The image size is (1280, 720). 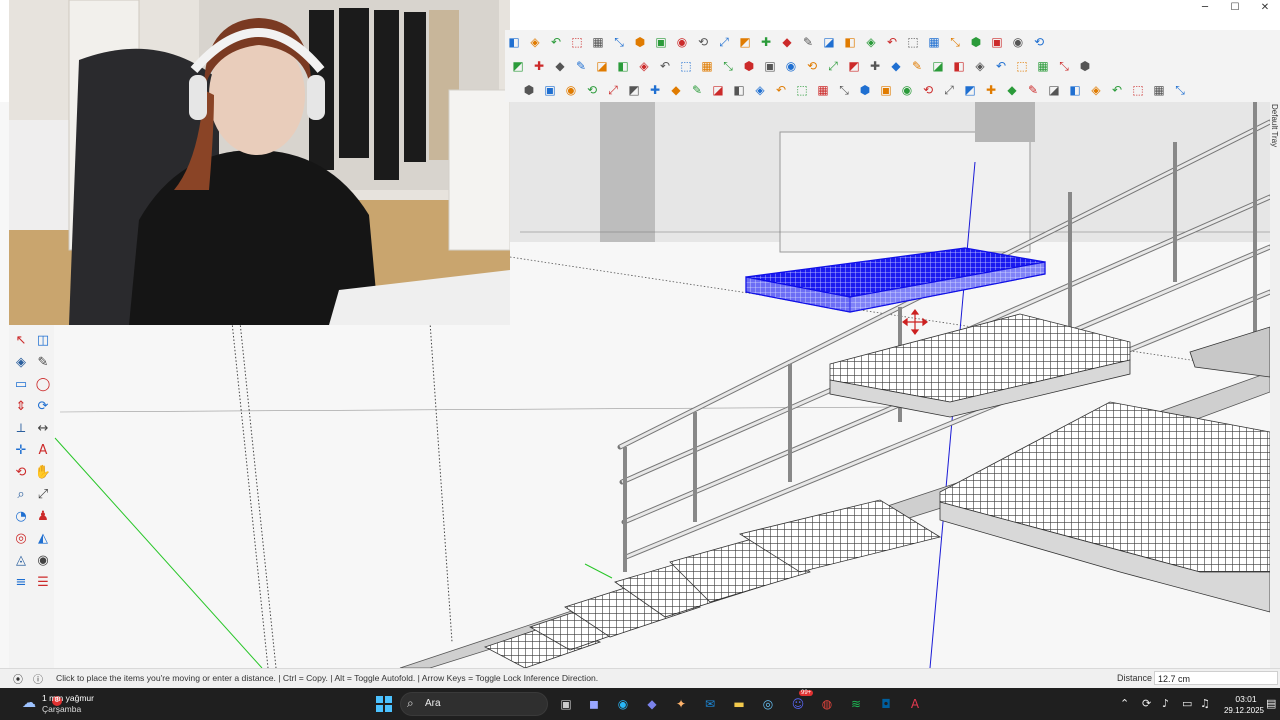 I want to click on default-tray-tab: Default Tray, so click(x=1275, y=385).